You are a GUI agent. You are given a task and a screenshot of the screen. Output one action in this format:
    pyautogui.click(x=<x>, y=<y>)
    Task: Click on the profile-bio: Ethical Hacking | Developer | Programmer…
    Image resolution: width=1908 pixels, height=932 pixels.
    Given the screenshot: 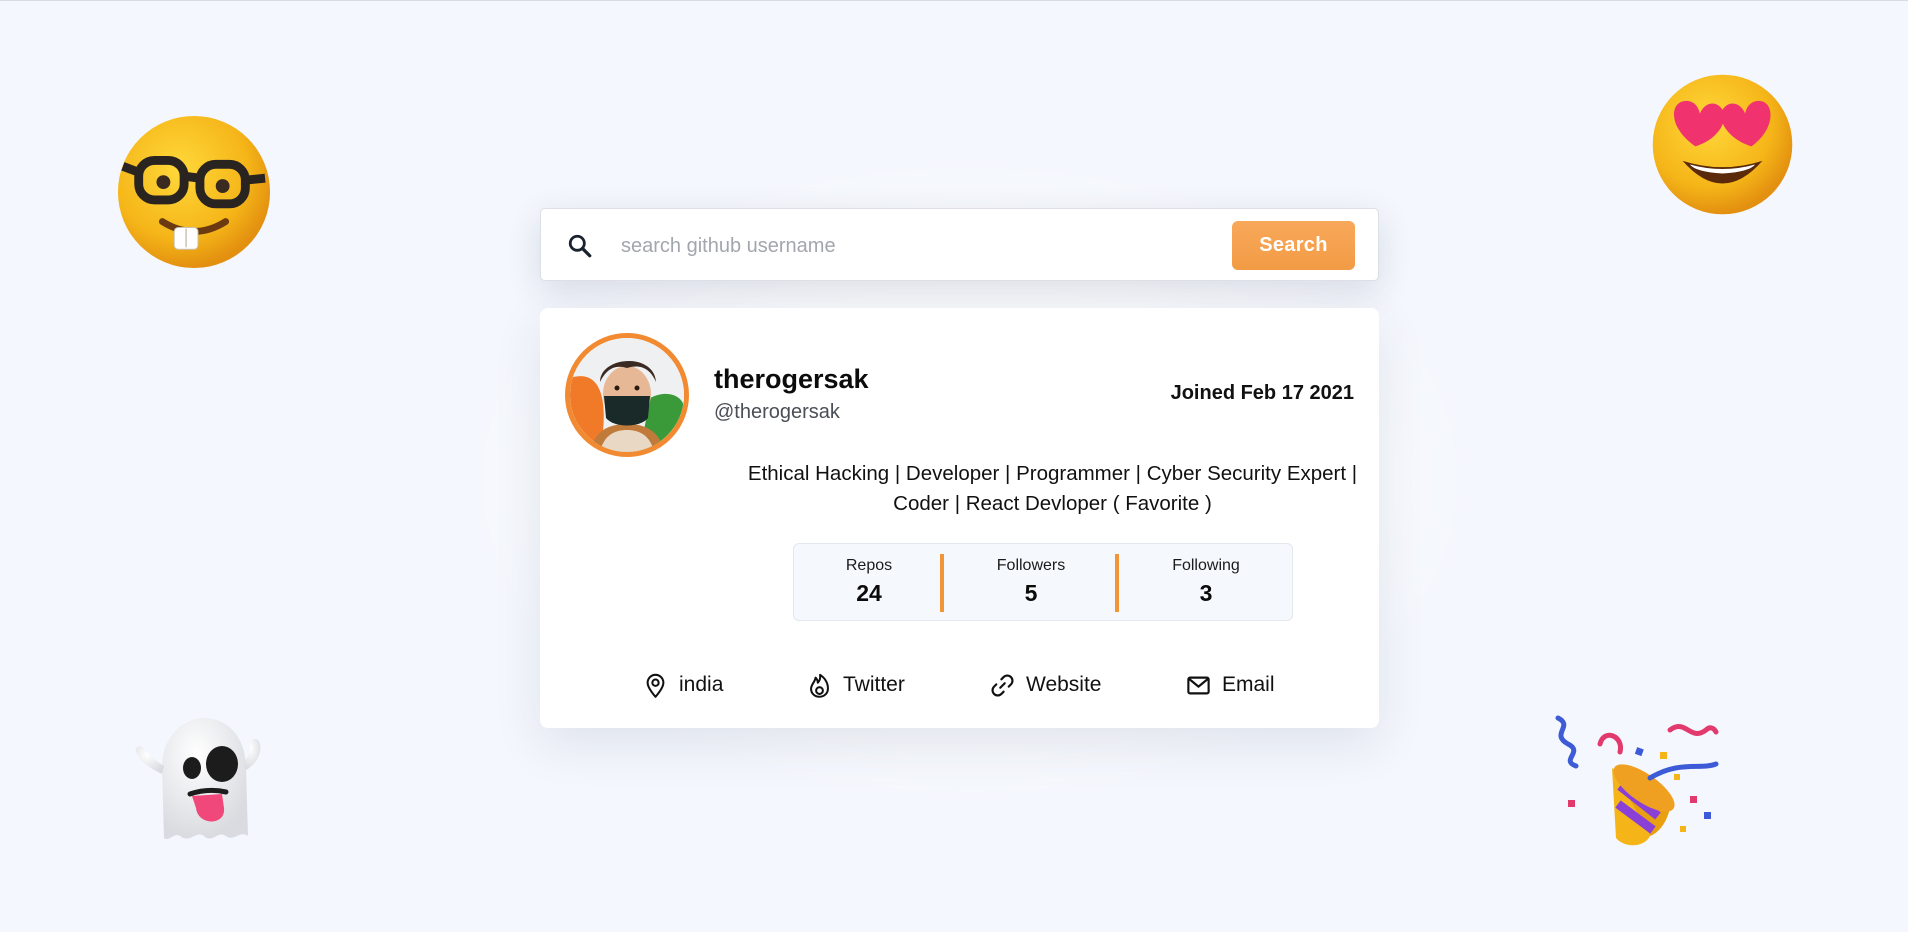 What is the action you would take?
    pyautogui.click(x=1052, y=488)
    